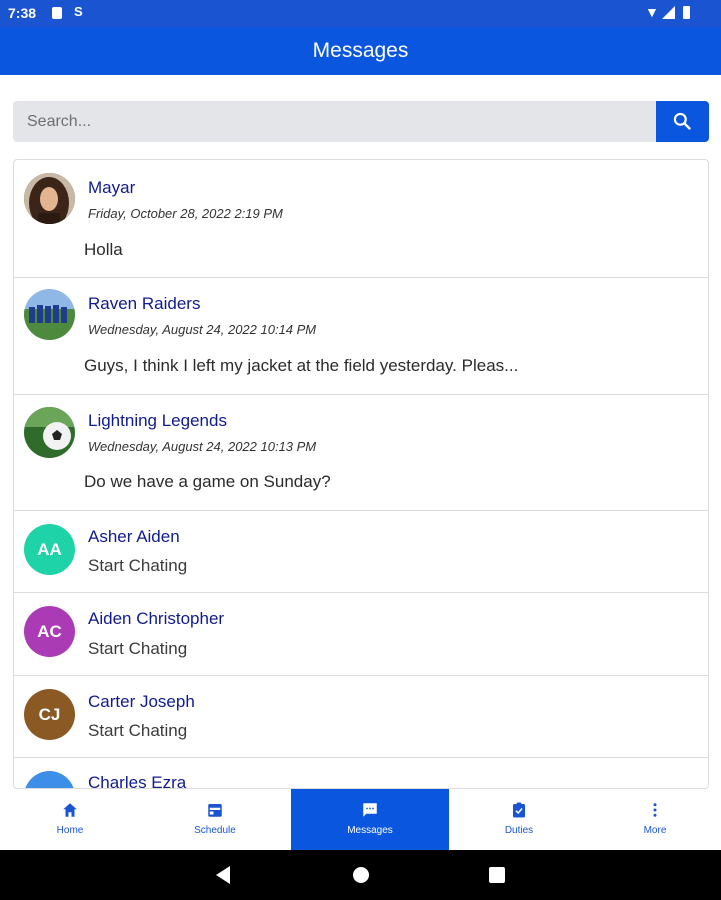 The image size is (721, 900). I want to click on nav-messages: Messages, so click(370, 819).